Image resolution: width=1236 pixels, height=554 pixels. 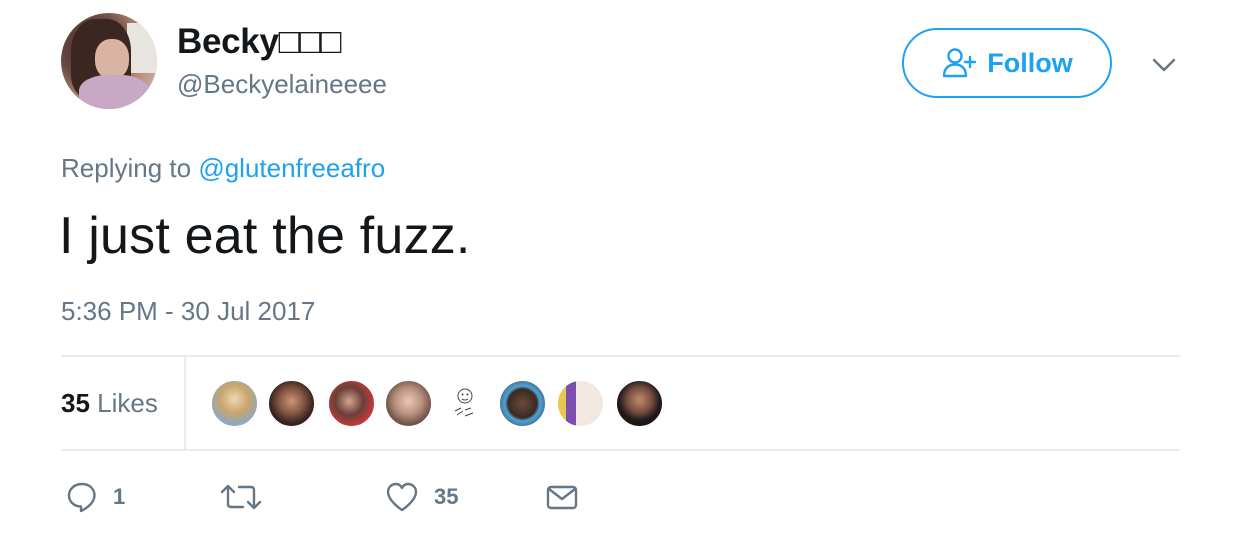 I want to click on divider-vertical, so click(x=185, y=403).